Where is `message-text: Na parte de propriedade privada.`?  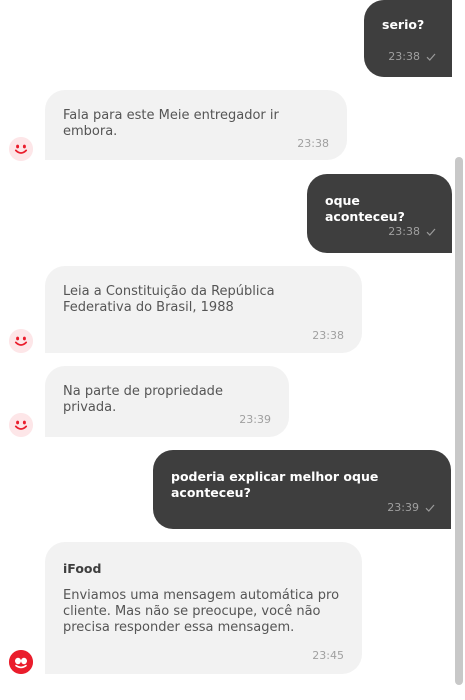
message-text: Na parte de propriedade privada. is located at coordinates (143, 399).